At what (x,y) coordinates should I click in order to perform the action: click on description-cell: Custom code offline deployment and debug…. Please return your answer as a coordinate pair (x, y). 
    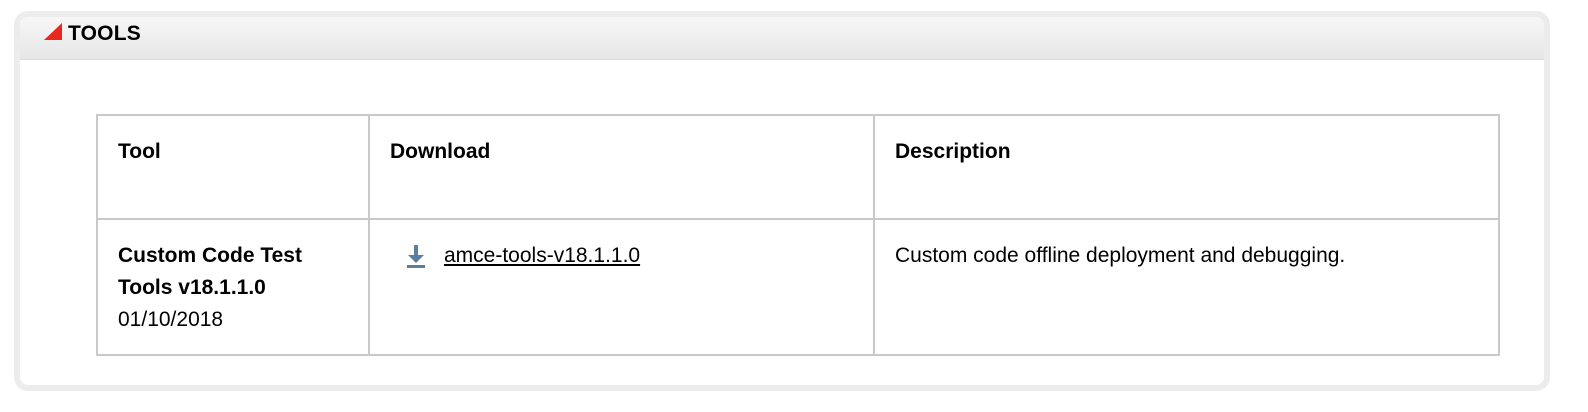
    Looking at the image, I should click on (1186, 287).